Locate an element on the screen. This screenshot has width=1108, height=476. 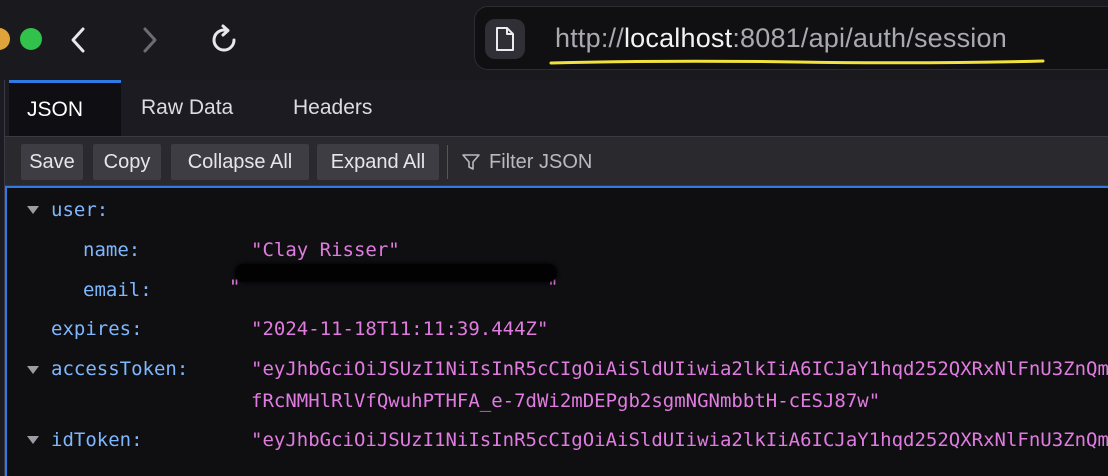
tab-headers: Headers is located at coordinates (332, 108).